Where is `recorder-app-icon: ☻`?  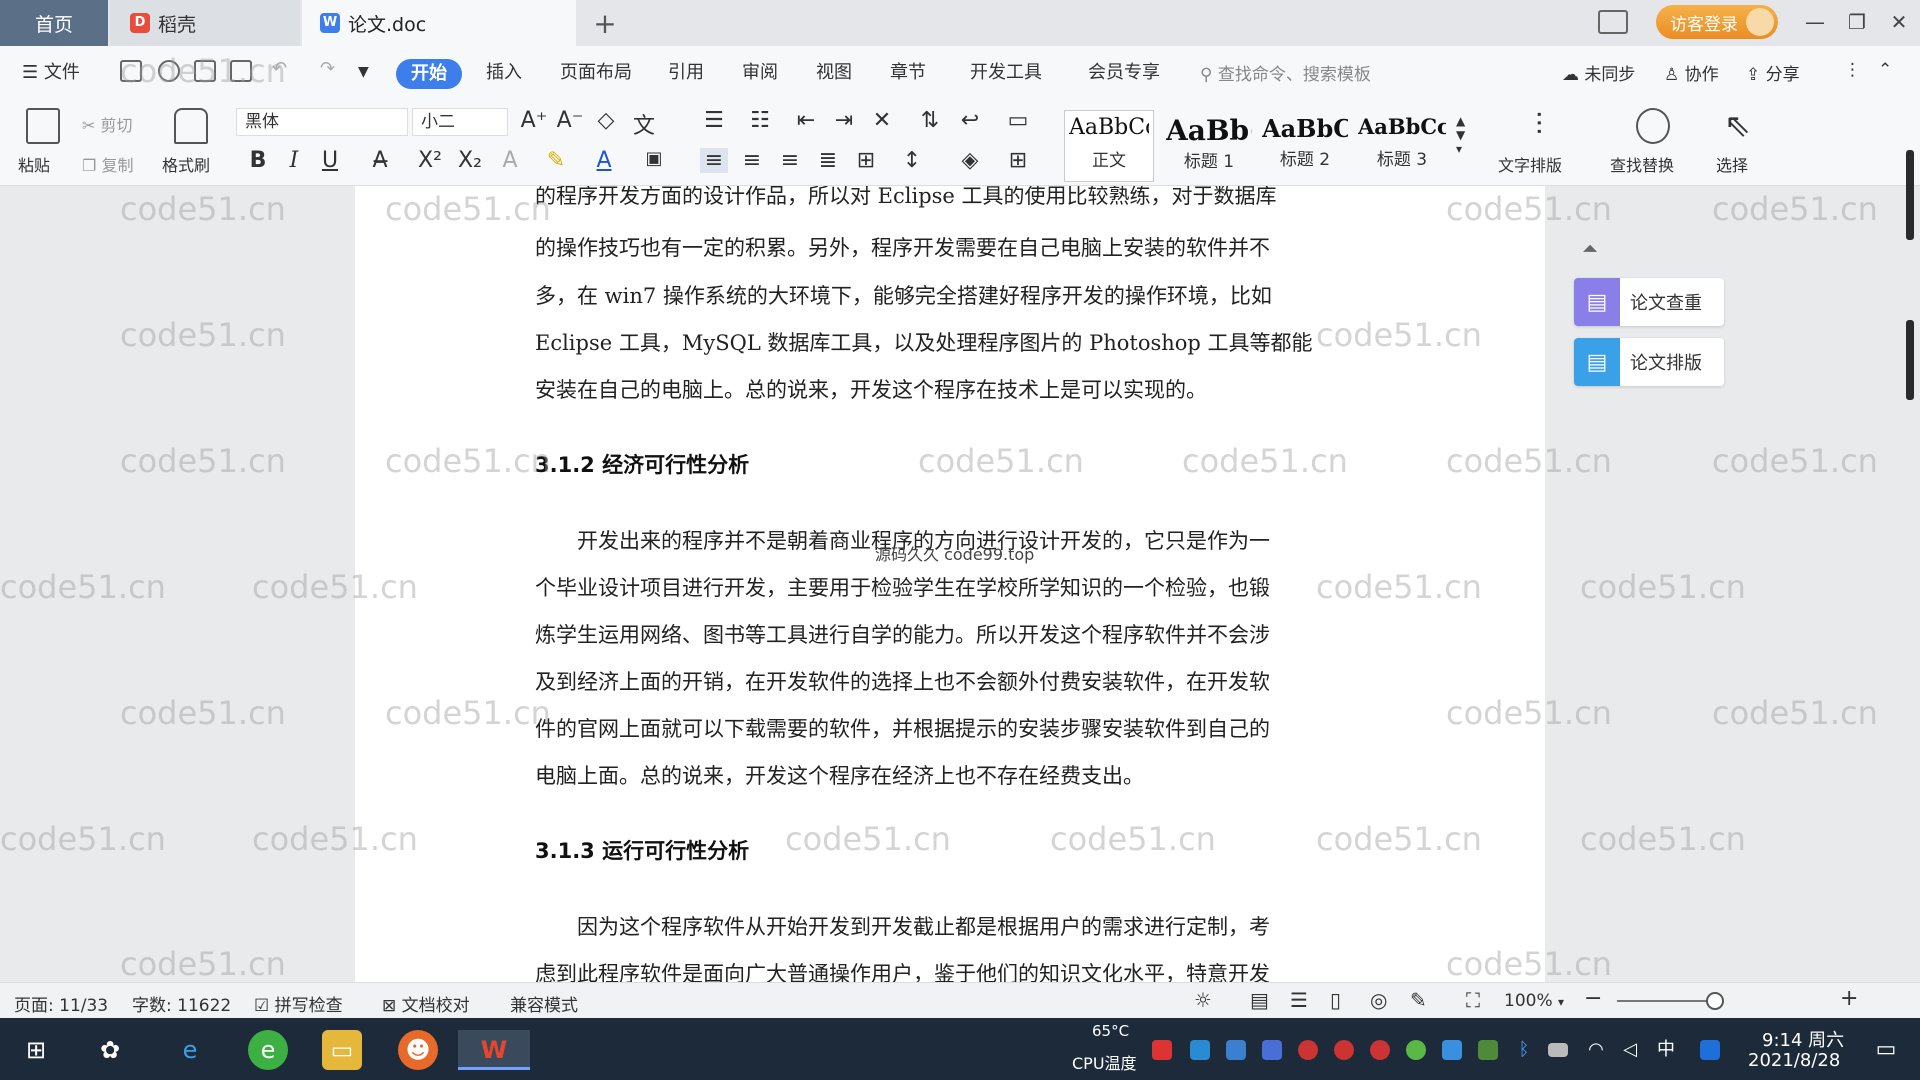 recorder-app-icon: ☻ is located at coordinates (418, 1050).